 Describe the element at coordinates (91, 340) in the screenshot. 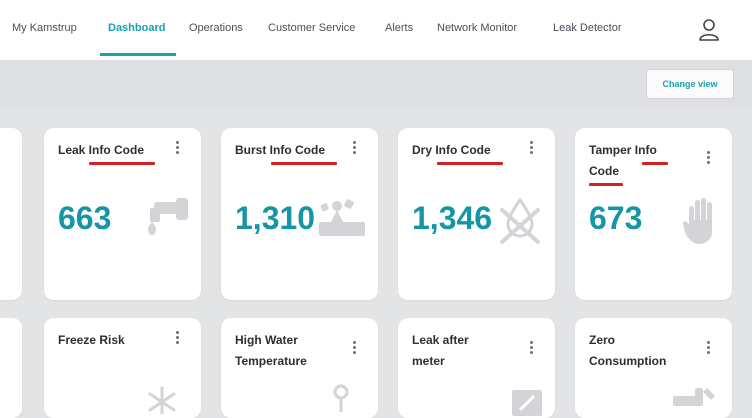

I see `card-title: Freeze Risk` at that location.